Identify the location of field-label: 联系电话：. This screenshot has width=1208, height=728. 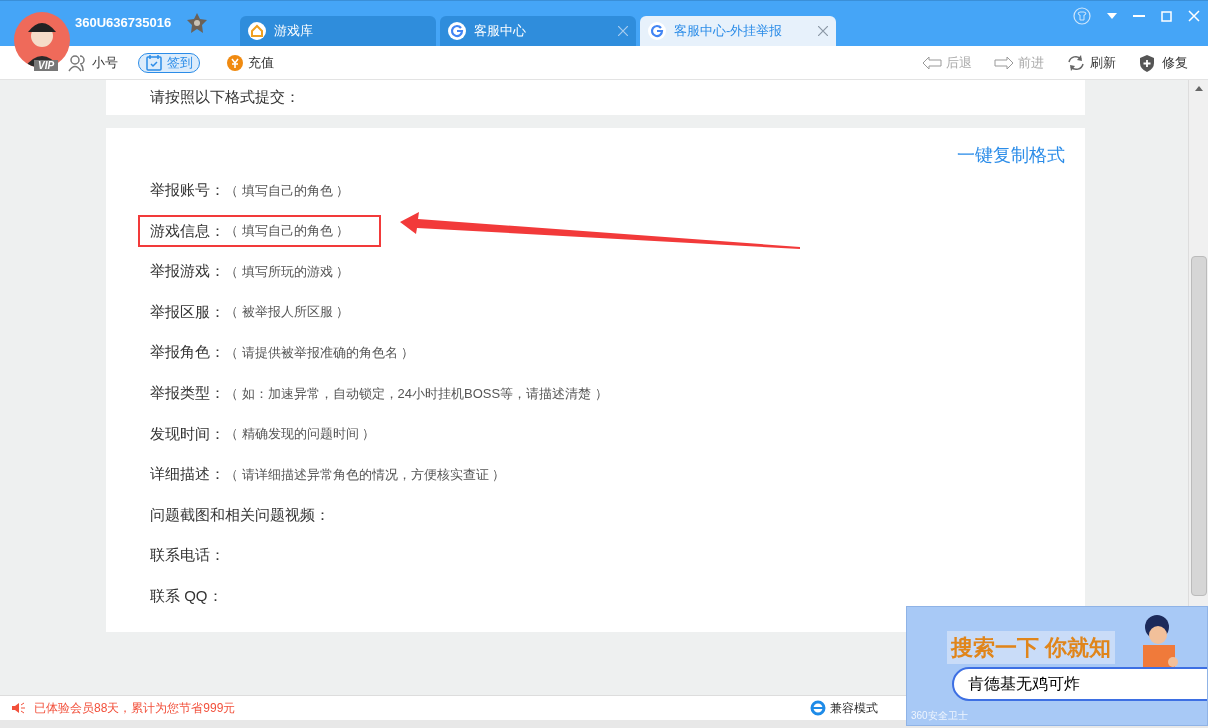
(187, 555).